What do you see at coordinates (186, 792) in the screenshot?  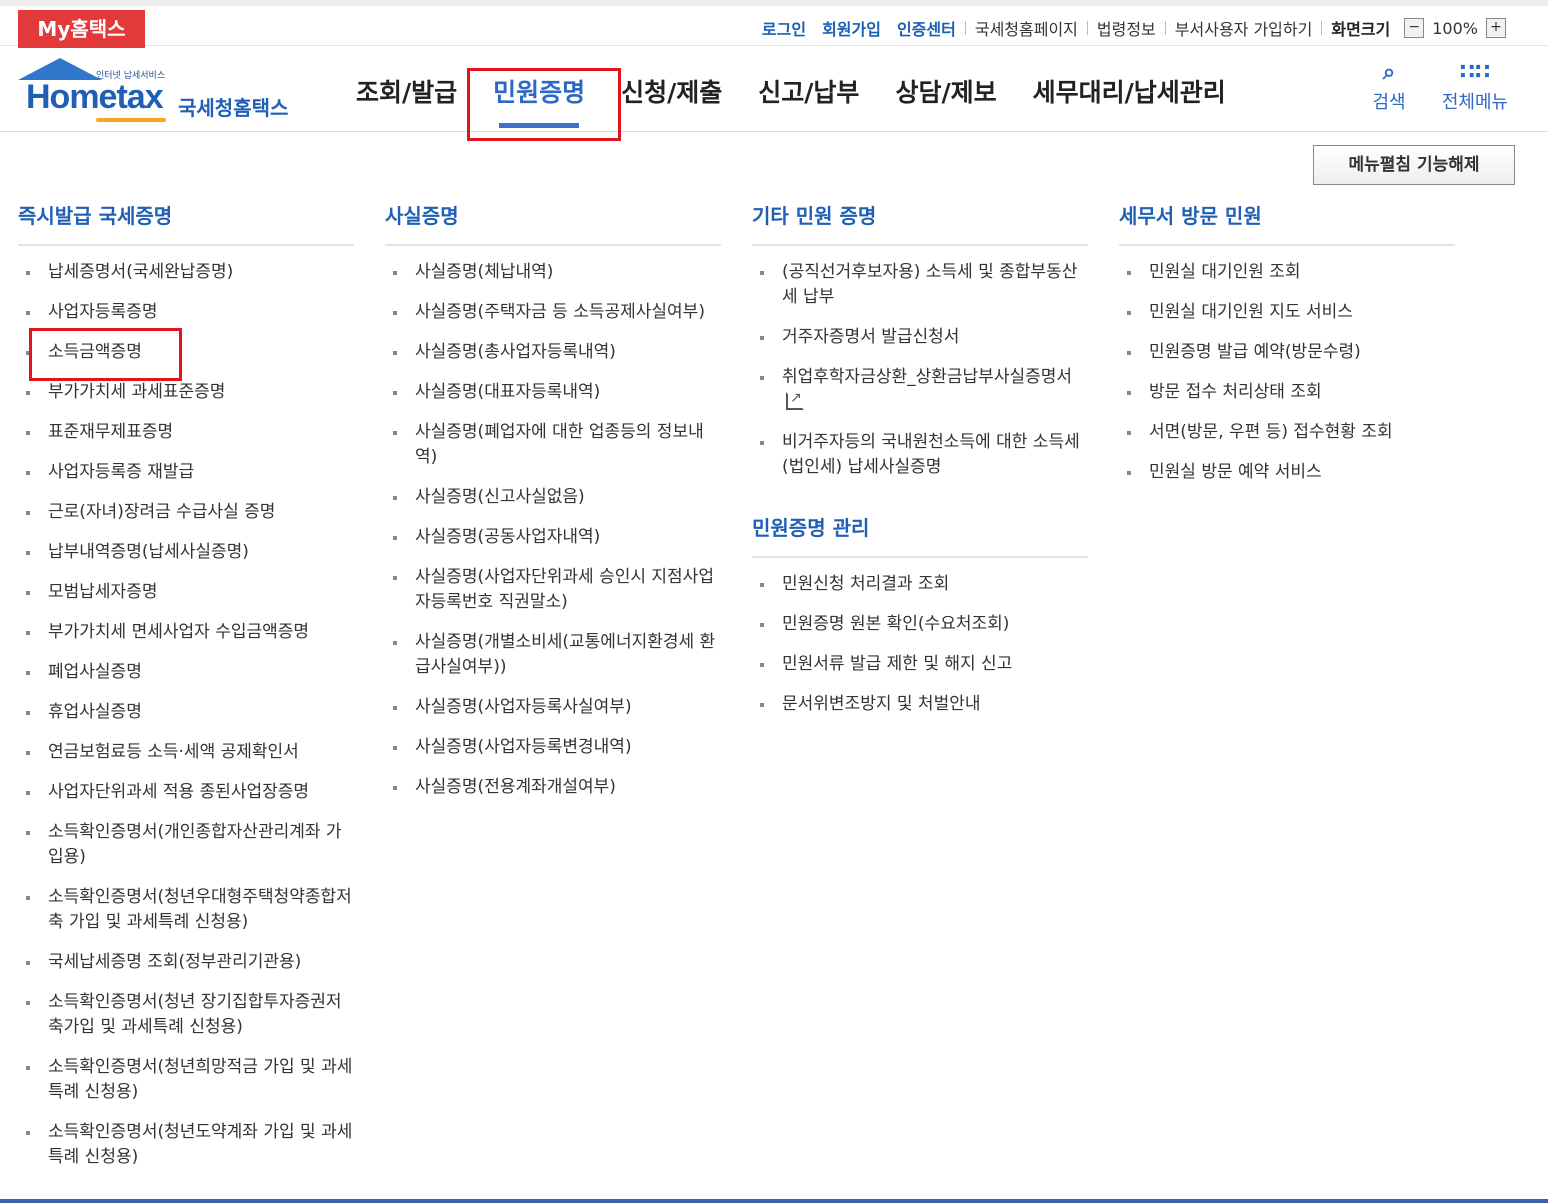 I see `menu-item: 사업자단위과세 적용 종된사업장증명` at bounding box center [186, 792].